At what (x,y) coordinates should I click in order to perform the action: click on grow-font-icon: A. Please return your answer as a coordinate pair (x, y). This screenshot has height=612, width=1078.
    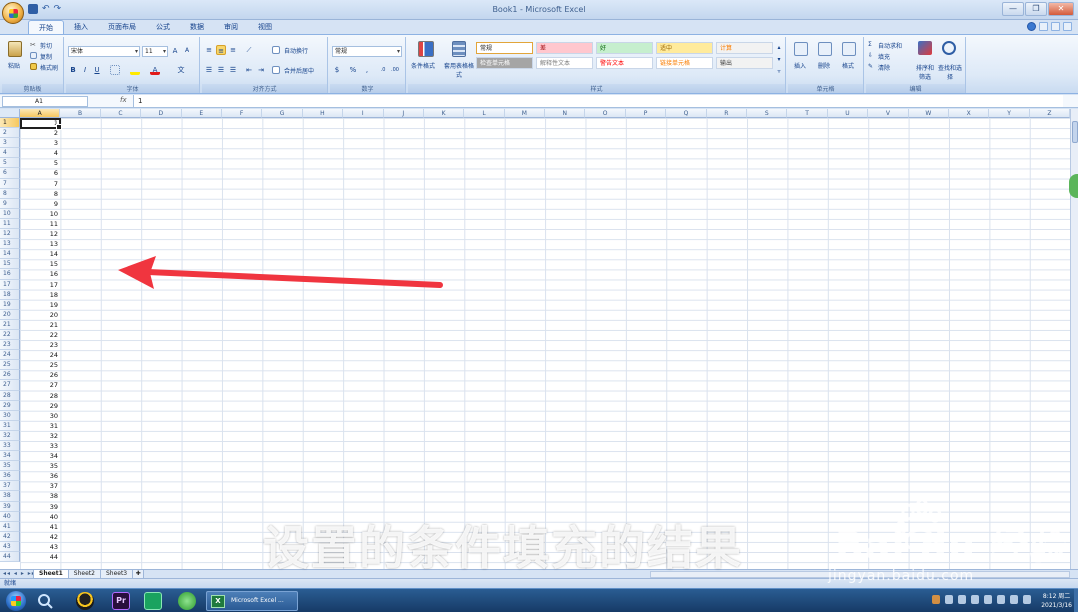
    Looking at the image, I should click on (175, 51).